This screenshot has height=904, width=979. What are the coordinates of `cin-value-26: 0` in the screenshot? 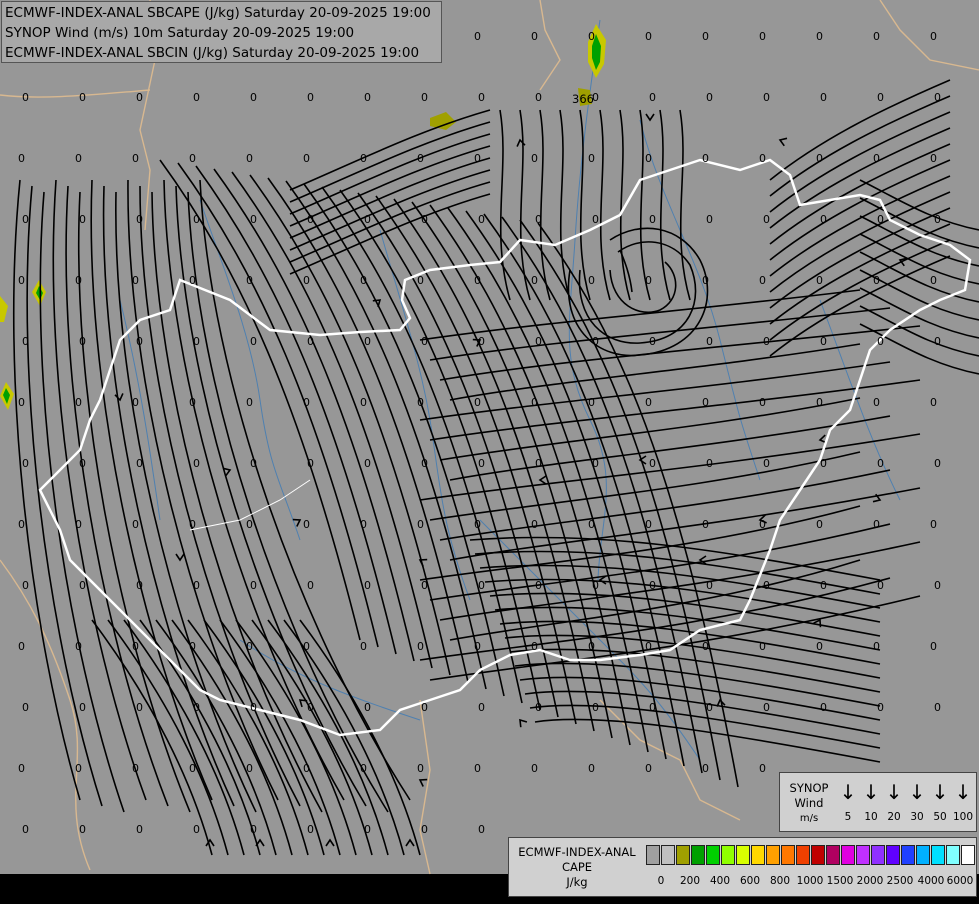 It's located at (21, 158).